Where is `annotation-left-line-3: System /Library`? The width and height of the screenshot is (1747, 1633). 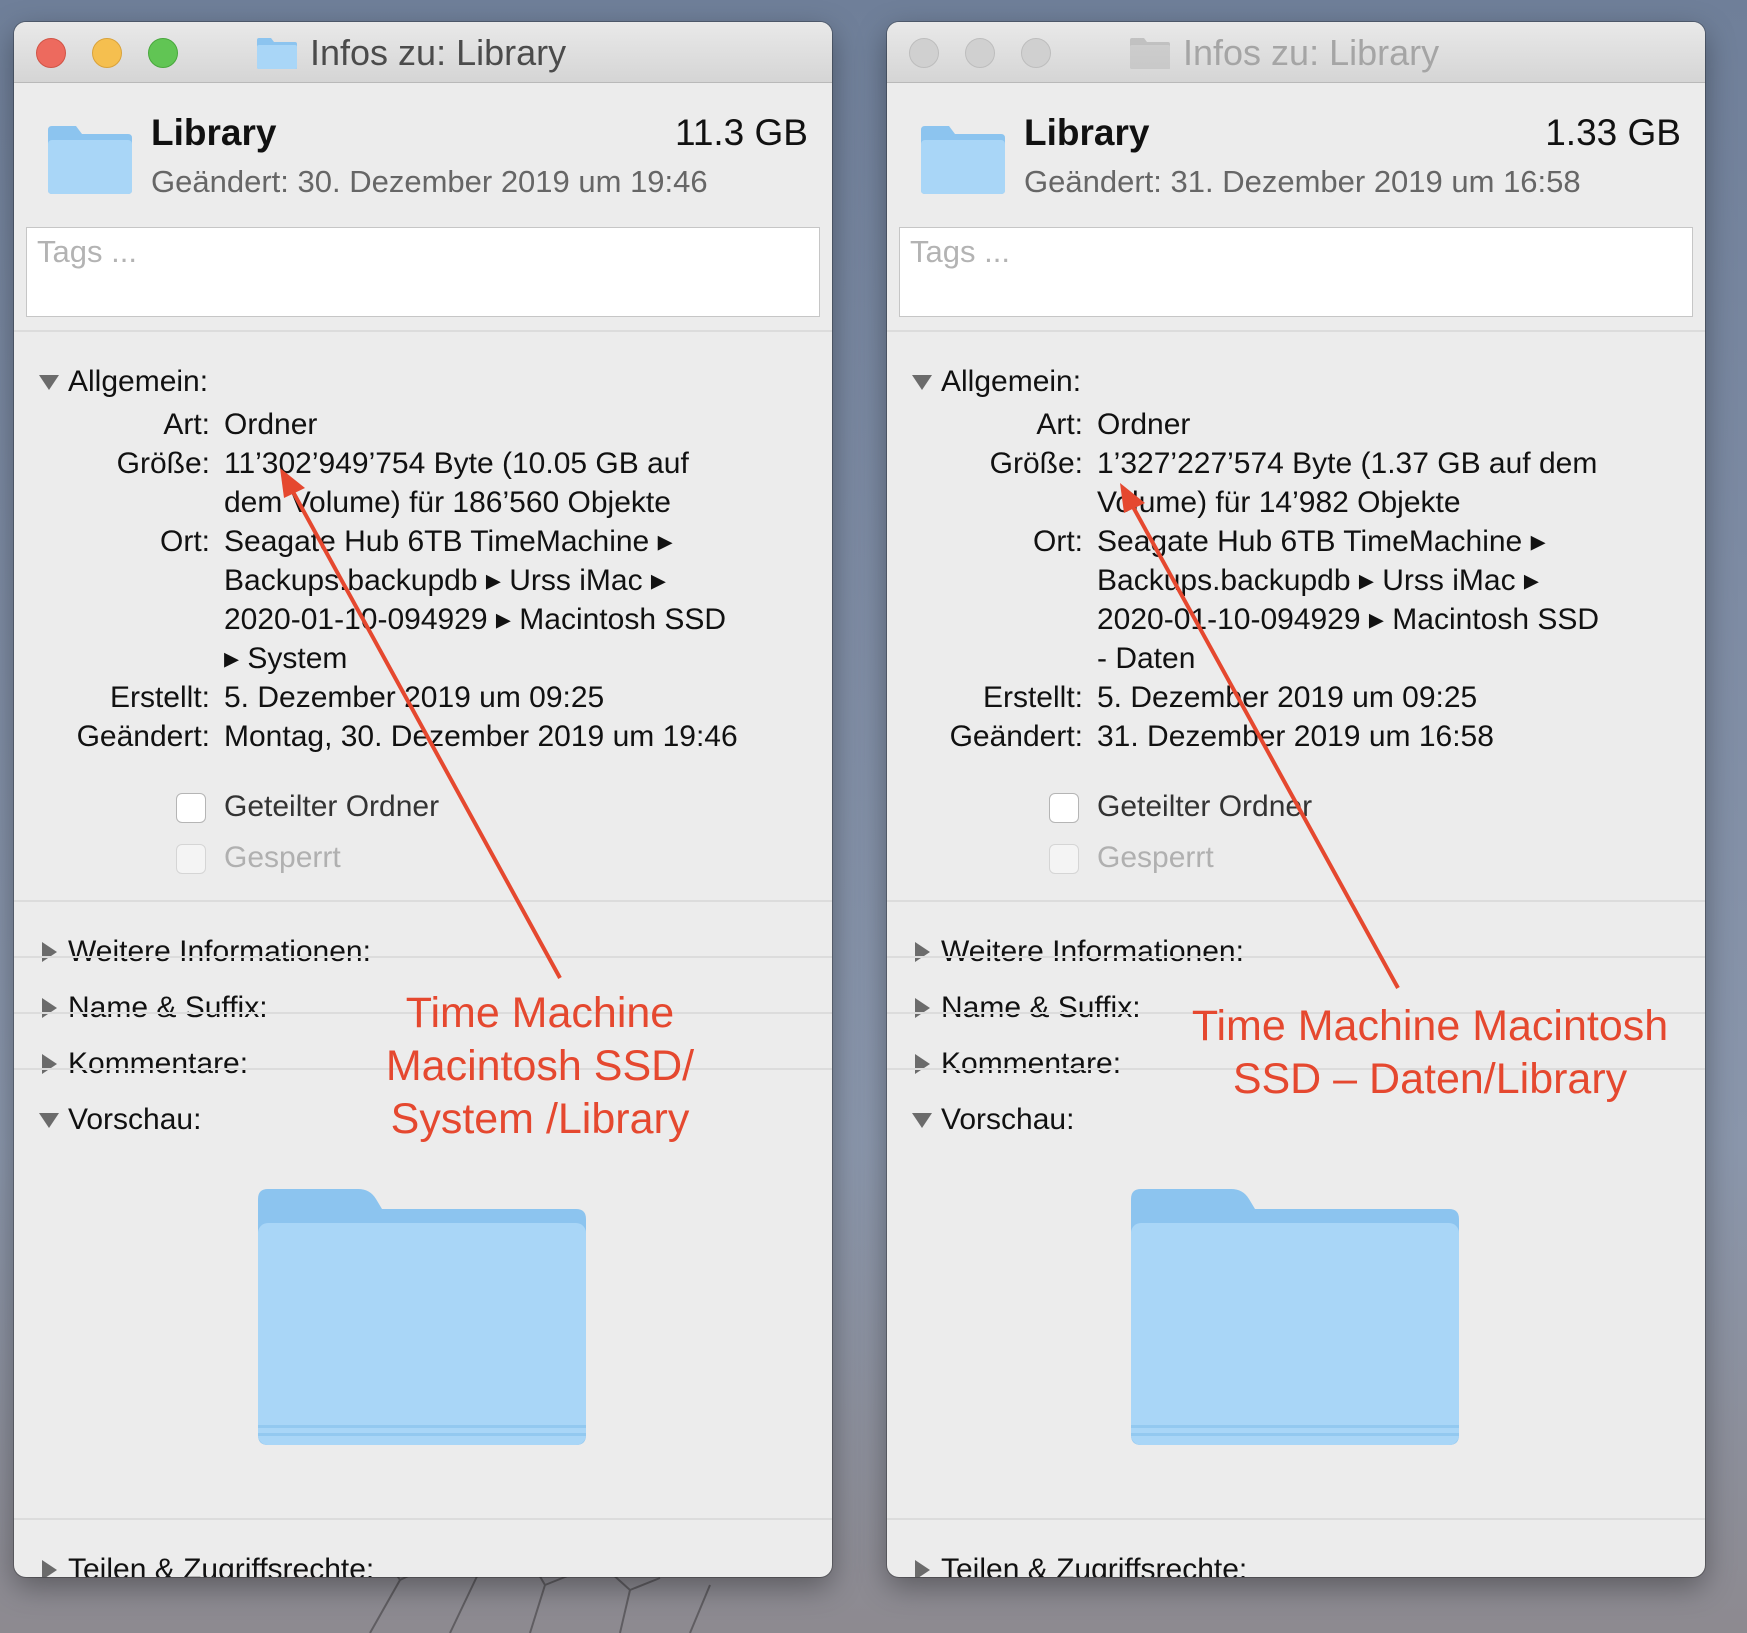
annotation-left-line-3: System /Library is located at coordinates (540, 1119).